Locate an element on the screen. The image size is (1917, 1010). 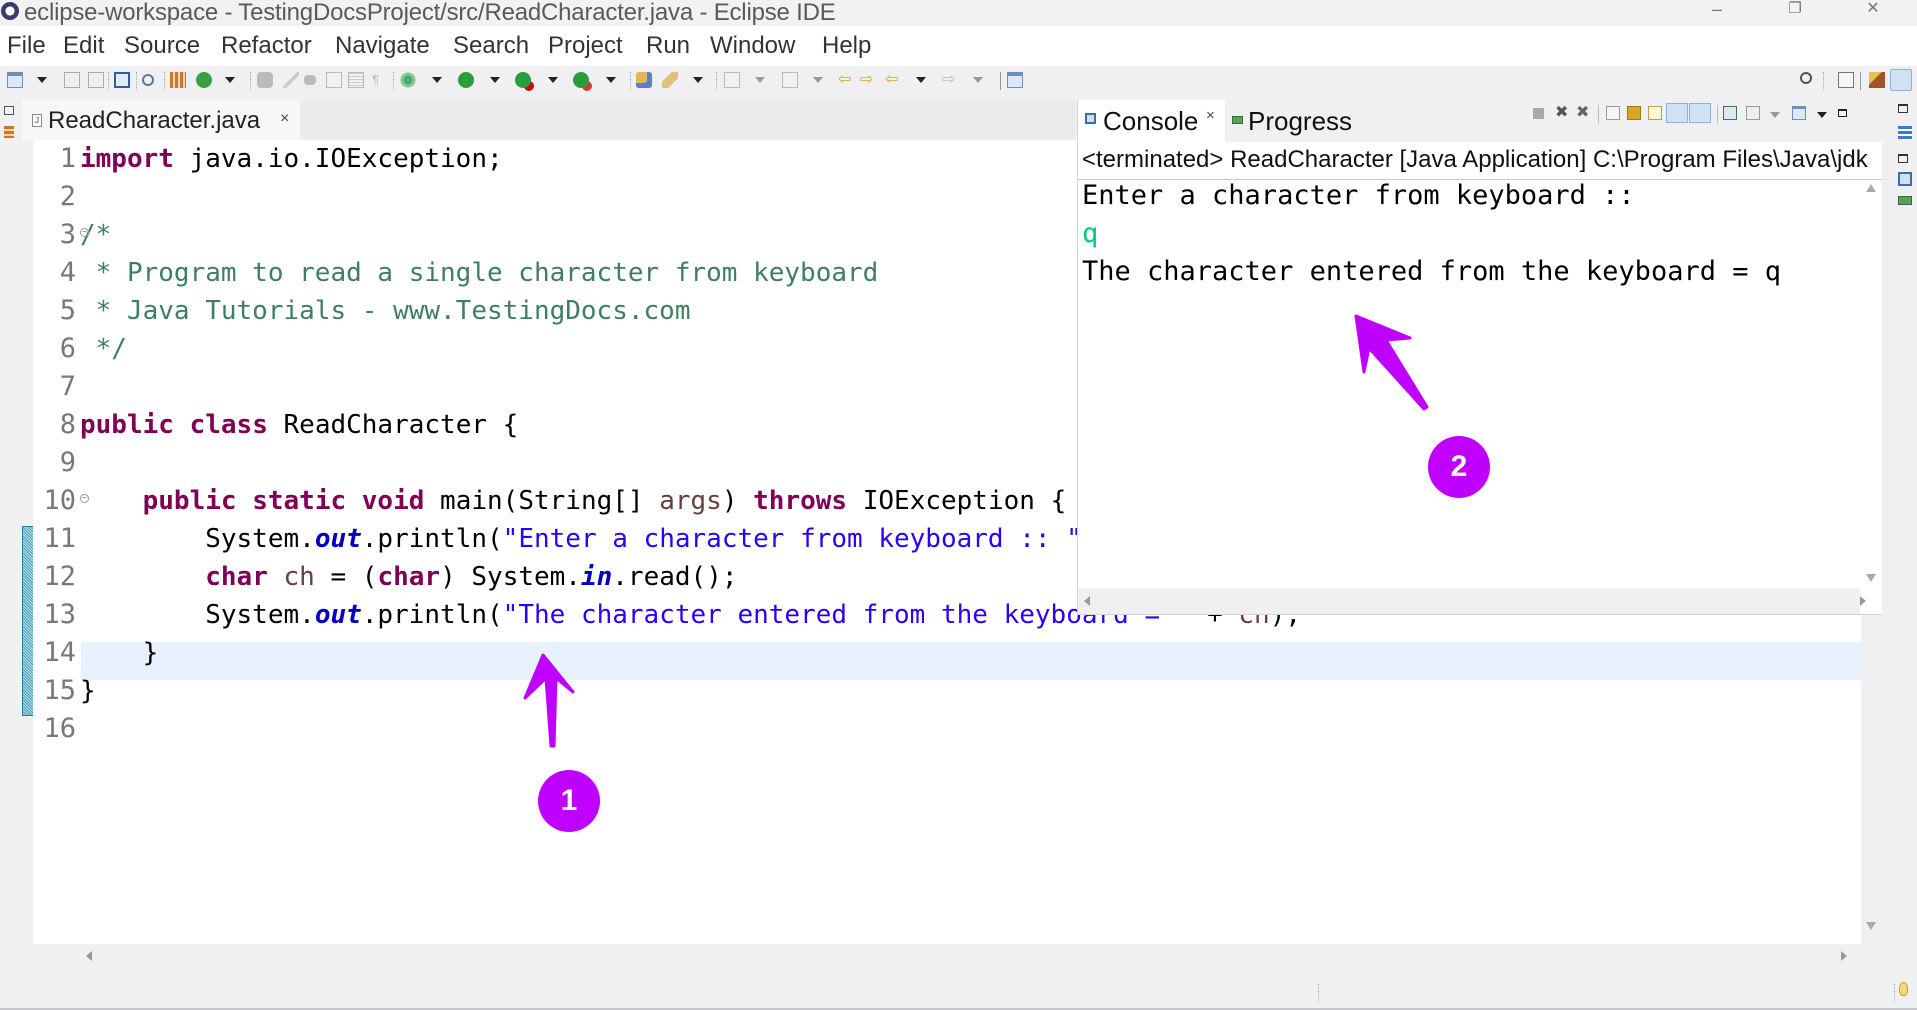
display-selected-console-icon is located at coordinates (1753, 113).